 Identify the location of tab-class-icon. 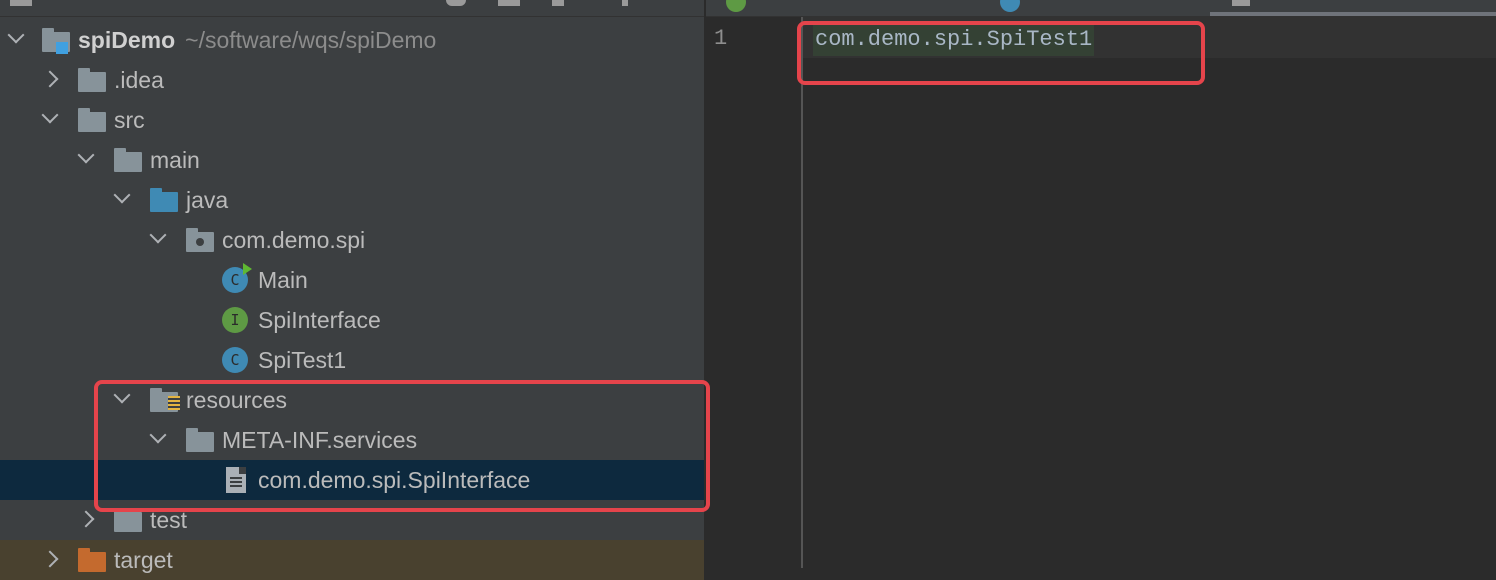
(1010, 6).